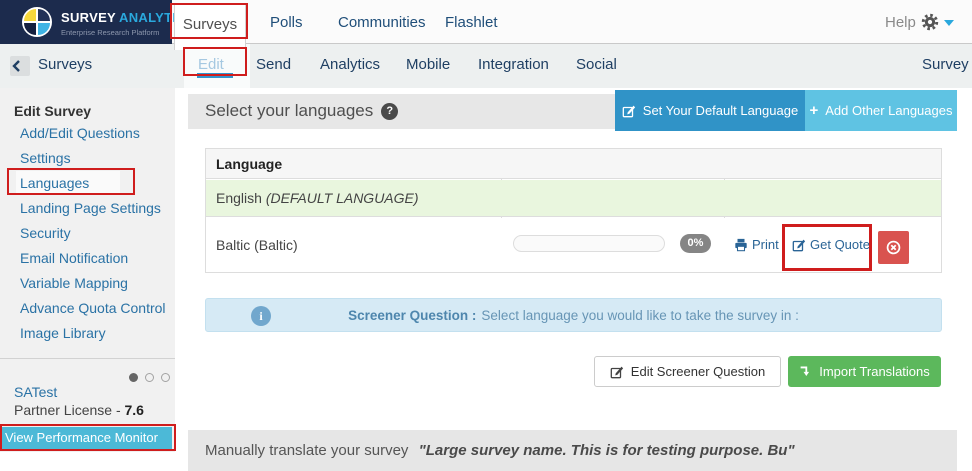 This screenshot has height=471, width=972. Describe the element at coordinates (900, 22) in the screenshot. I see `help-link: Help` at that location.